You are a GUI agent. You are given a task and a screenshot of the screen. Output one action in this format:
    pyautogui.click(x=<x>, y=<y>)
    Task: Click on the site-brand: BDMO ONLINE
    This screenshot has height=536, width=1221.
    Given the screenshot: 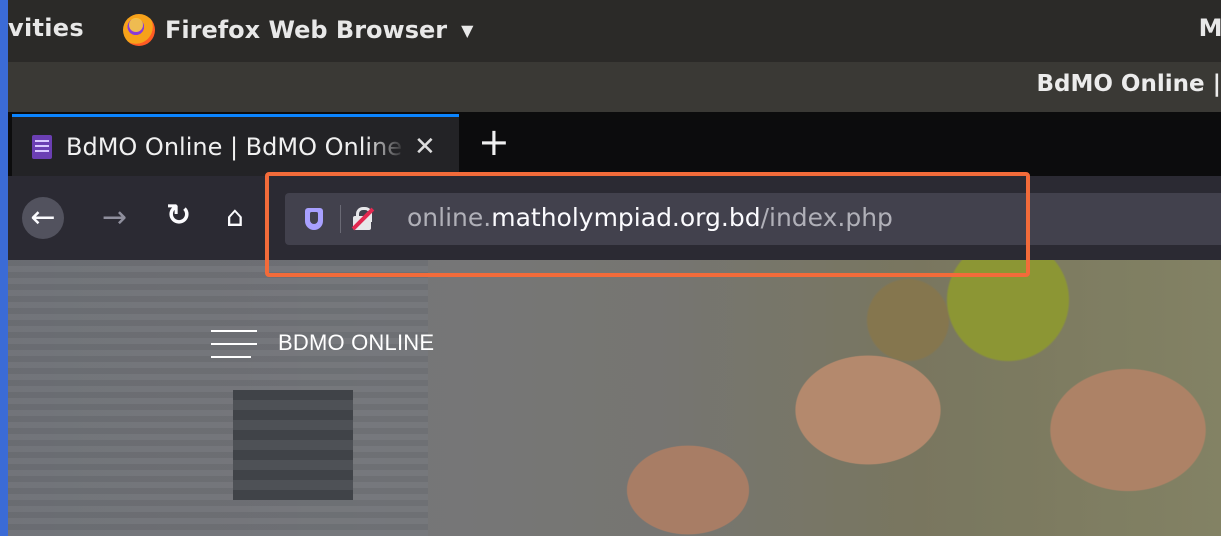 What is the action you would take?
    pyautogui.click(x=356, y=343)
    